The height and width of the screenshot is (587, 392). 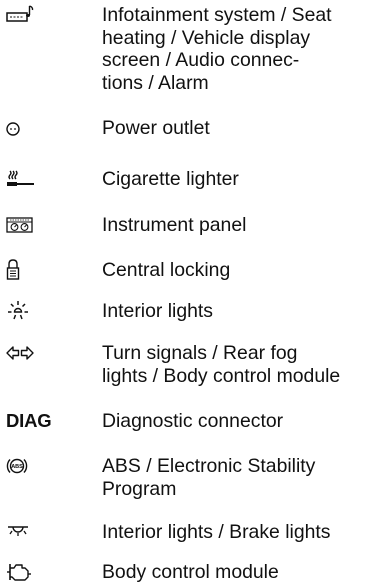 What do you see at coordinates (17, 467) in the screenshot?
I see `svg-text: ABS` at bounding box center [17, 467].